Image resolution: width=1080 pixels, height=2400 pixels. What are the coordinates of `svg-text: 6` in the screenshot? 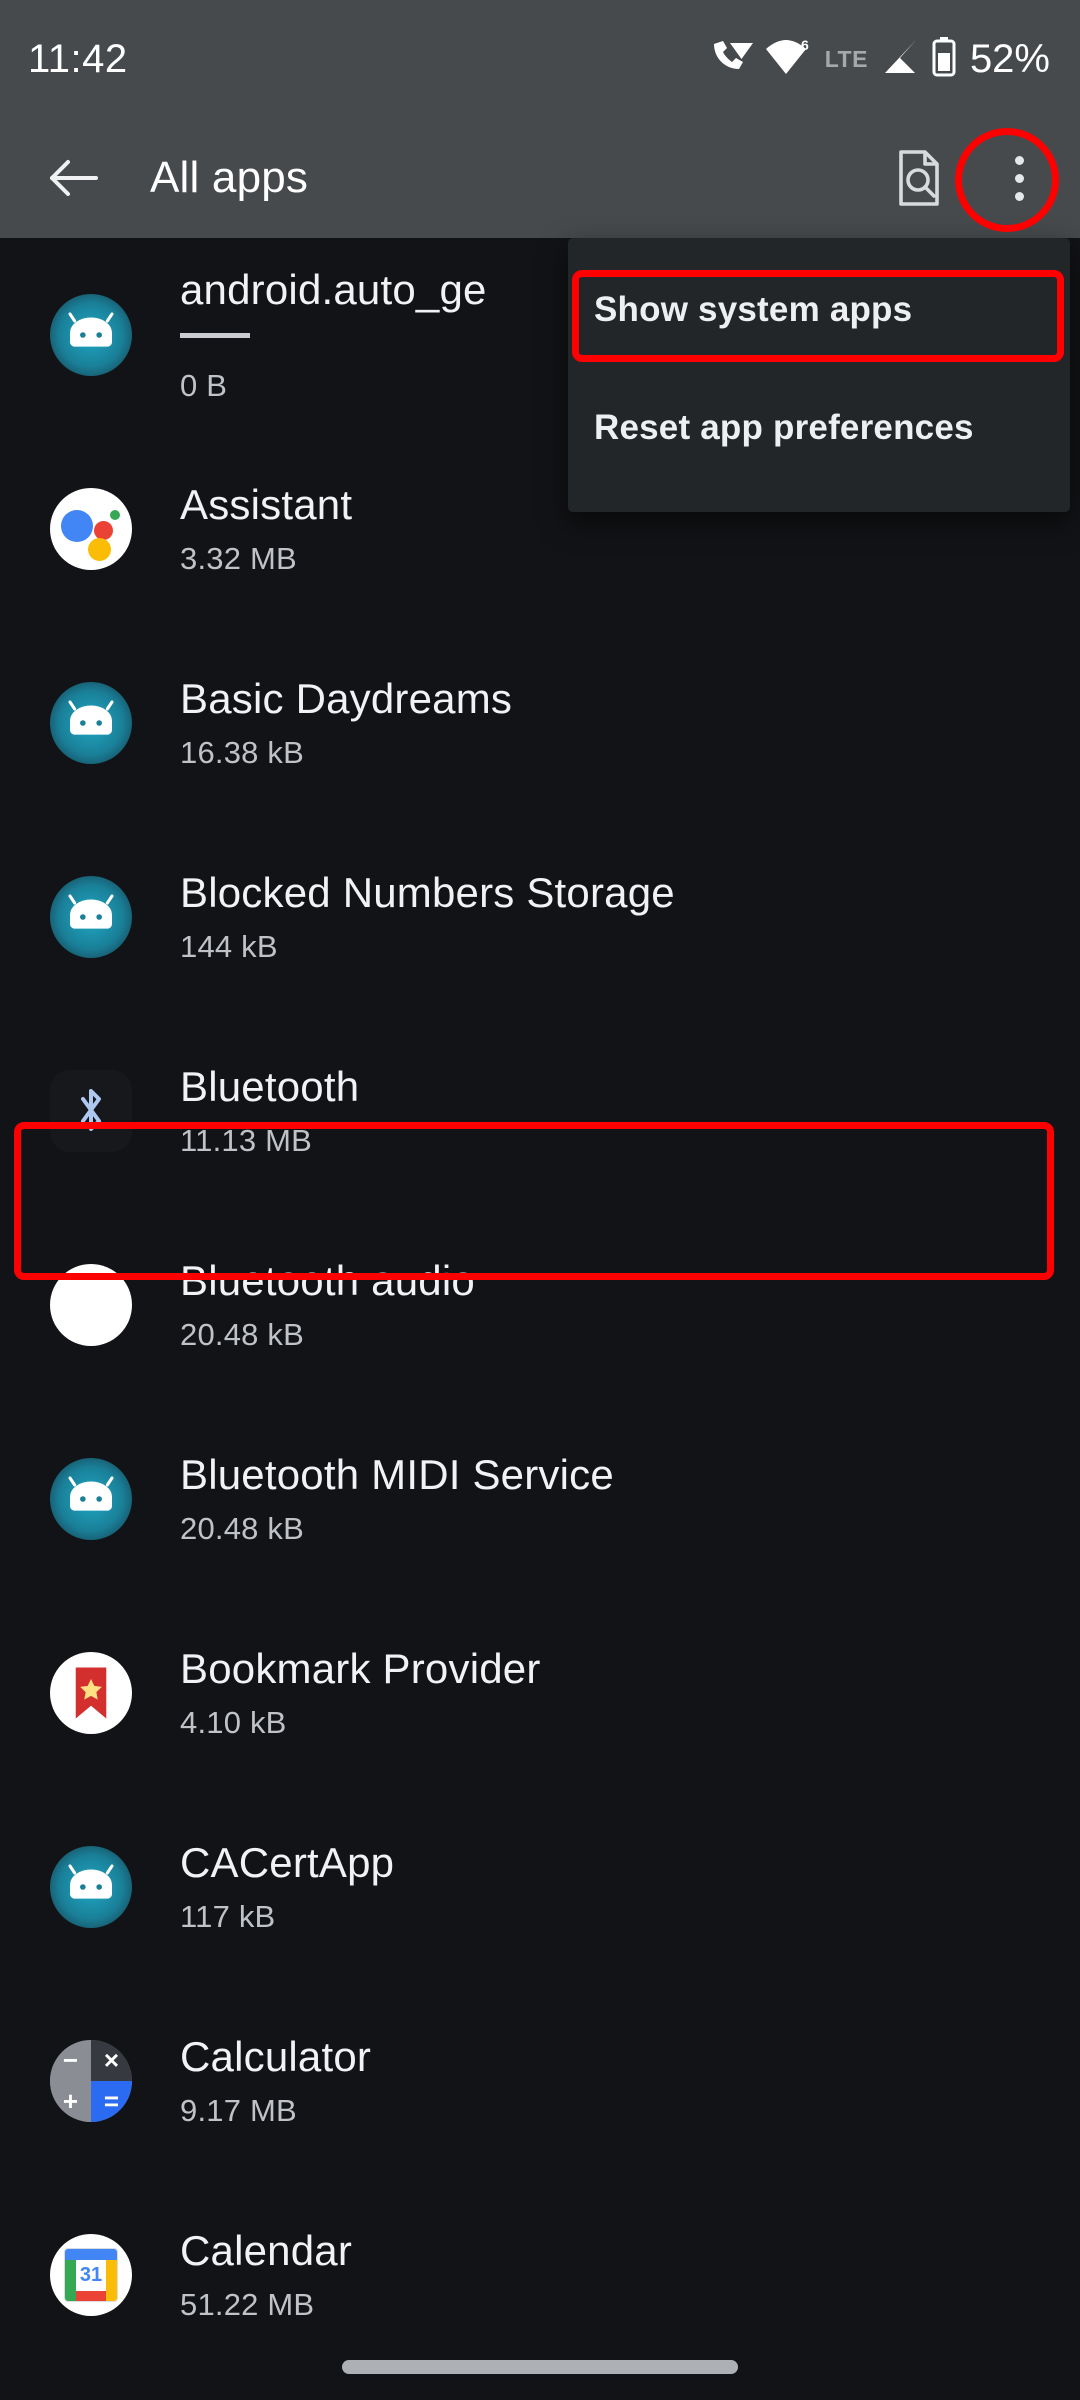 It's located at (805, 45).